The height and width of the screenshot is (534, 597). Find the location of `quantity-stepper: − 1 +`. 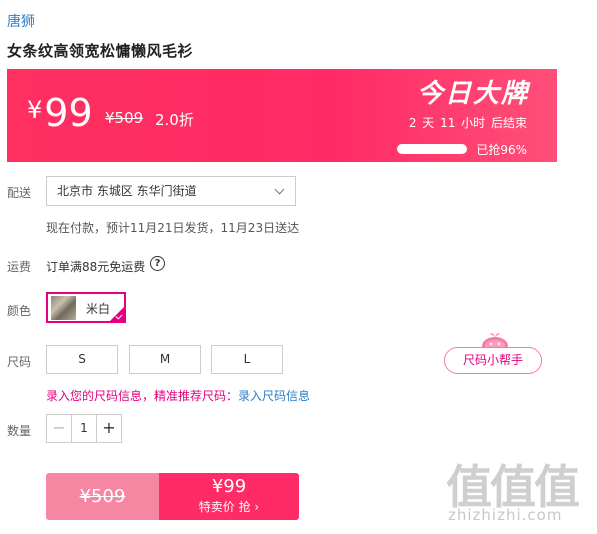

quantity-stepper: − 1 + is located at coordinates (84, 428).